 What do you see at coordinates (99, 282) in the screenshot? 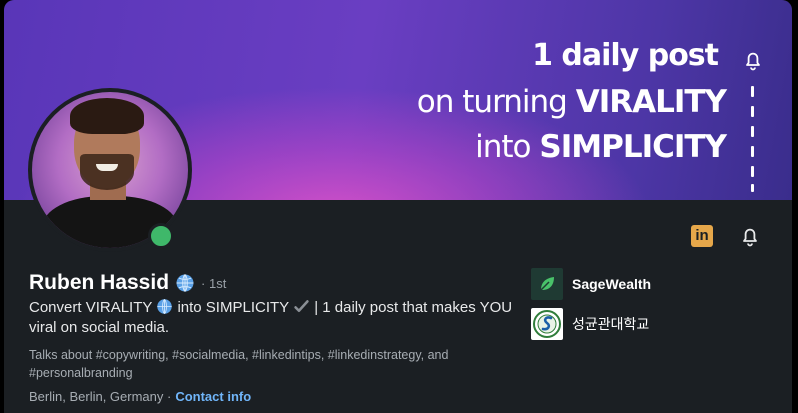
I see `profile-name: Ruben Hassid` at bounding box center [99, 282].